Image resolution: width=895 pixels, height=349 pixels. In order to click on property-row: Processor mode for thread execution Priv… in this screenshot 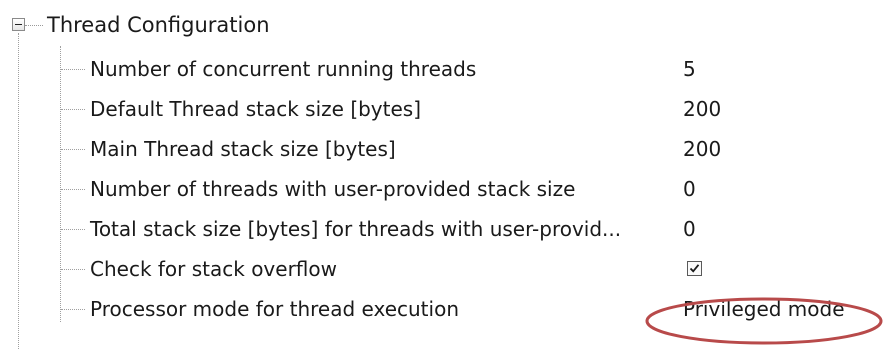, I will do `click(447, 309)`.